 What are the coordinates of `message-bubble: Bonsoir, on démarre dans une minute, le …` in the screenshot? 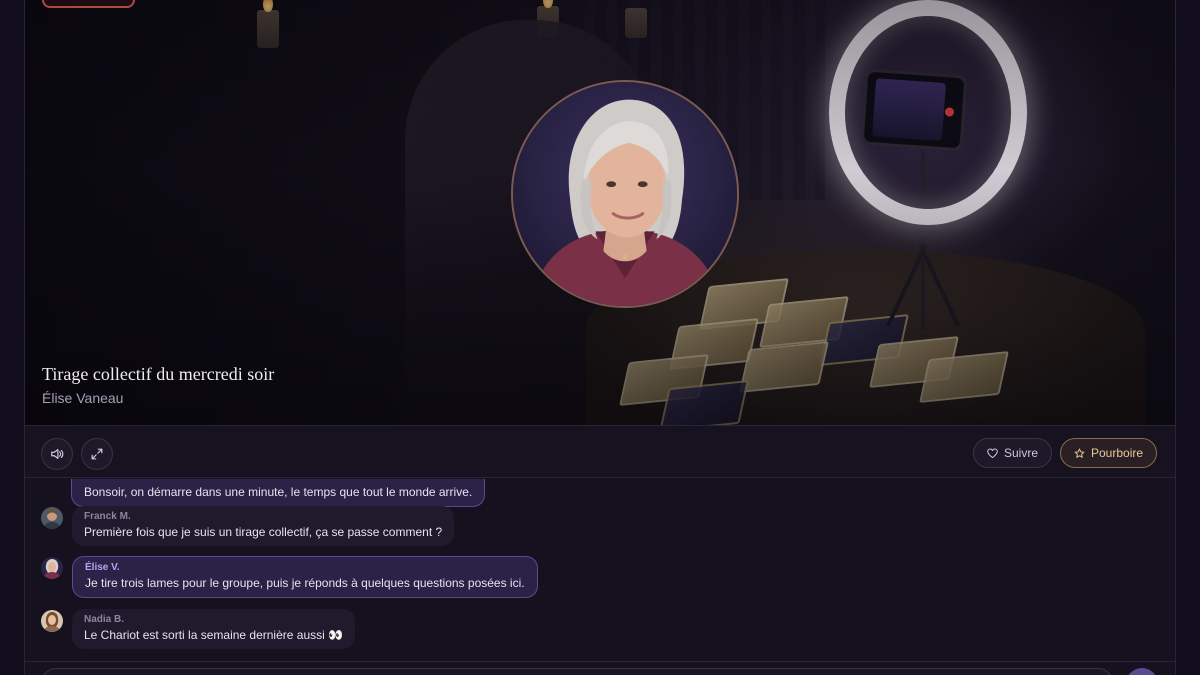 It's located at (278, 493).